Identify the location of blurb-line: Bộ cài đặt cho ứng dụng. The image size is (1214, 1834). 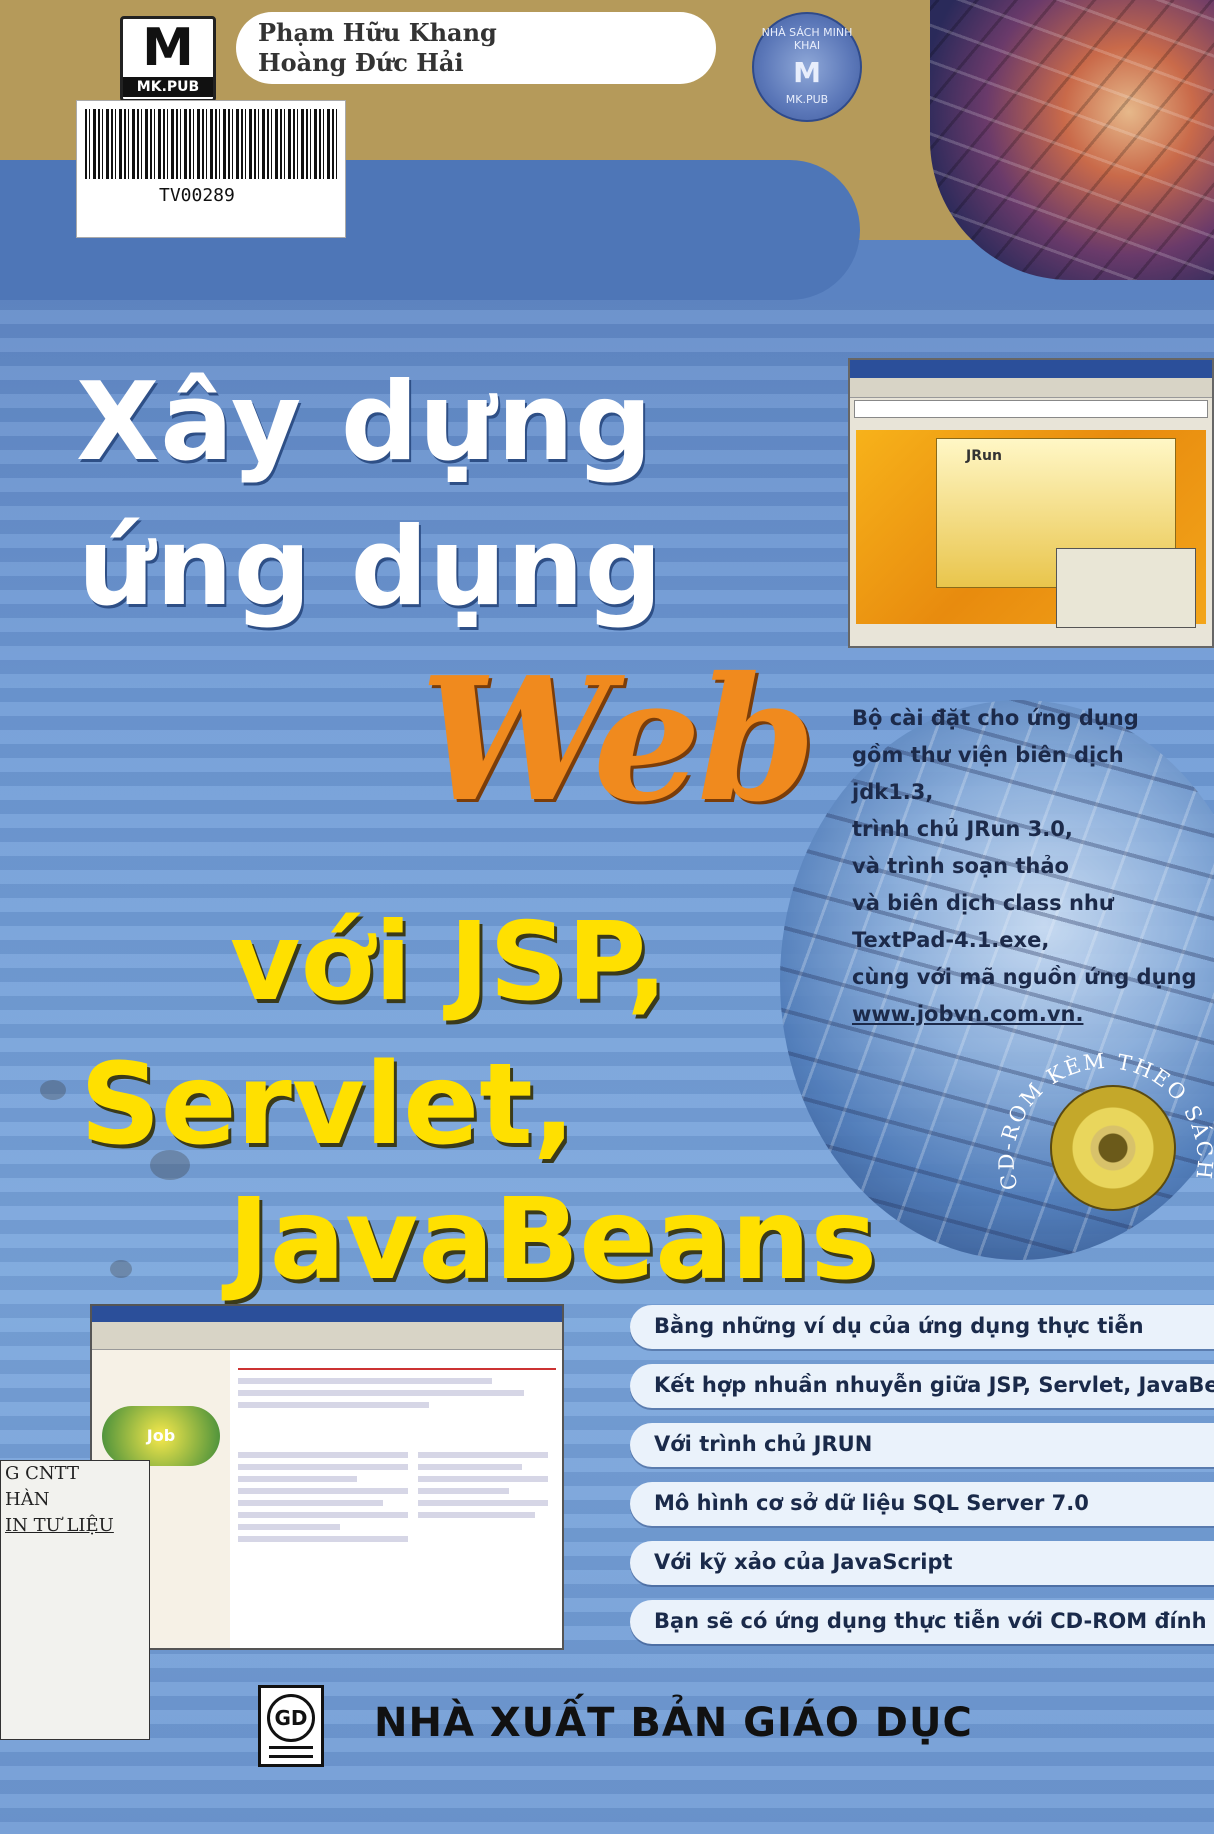
(995, 718).